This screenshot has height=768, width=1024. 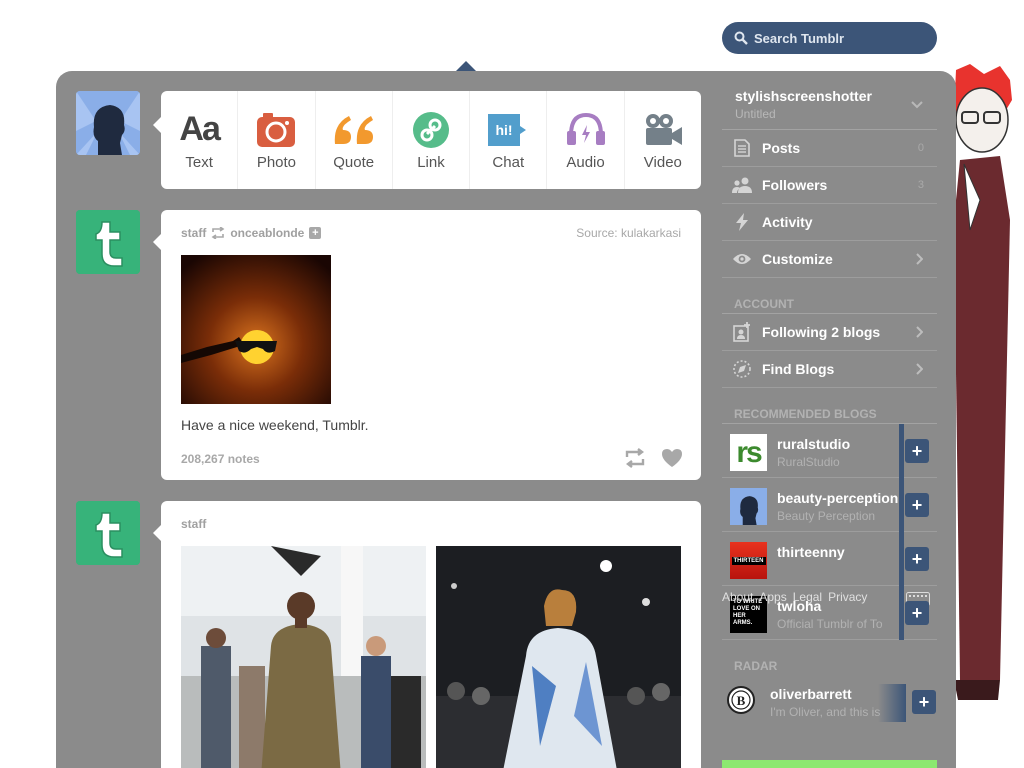 I want to click on sidebar-item-activity: Activity, so click(x=829, y=222).